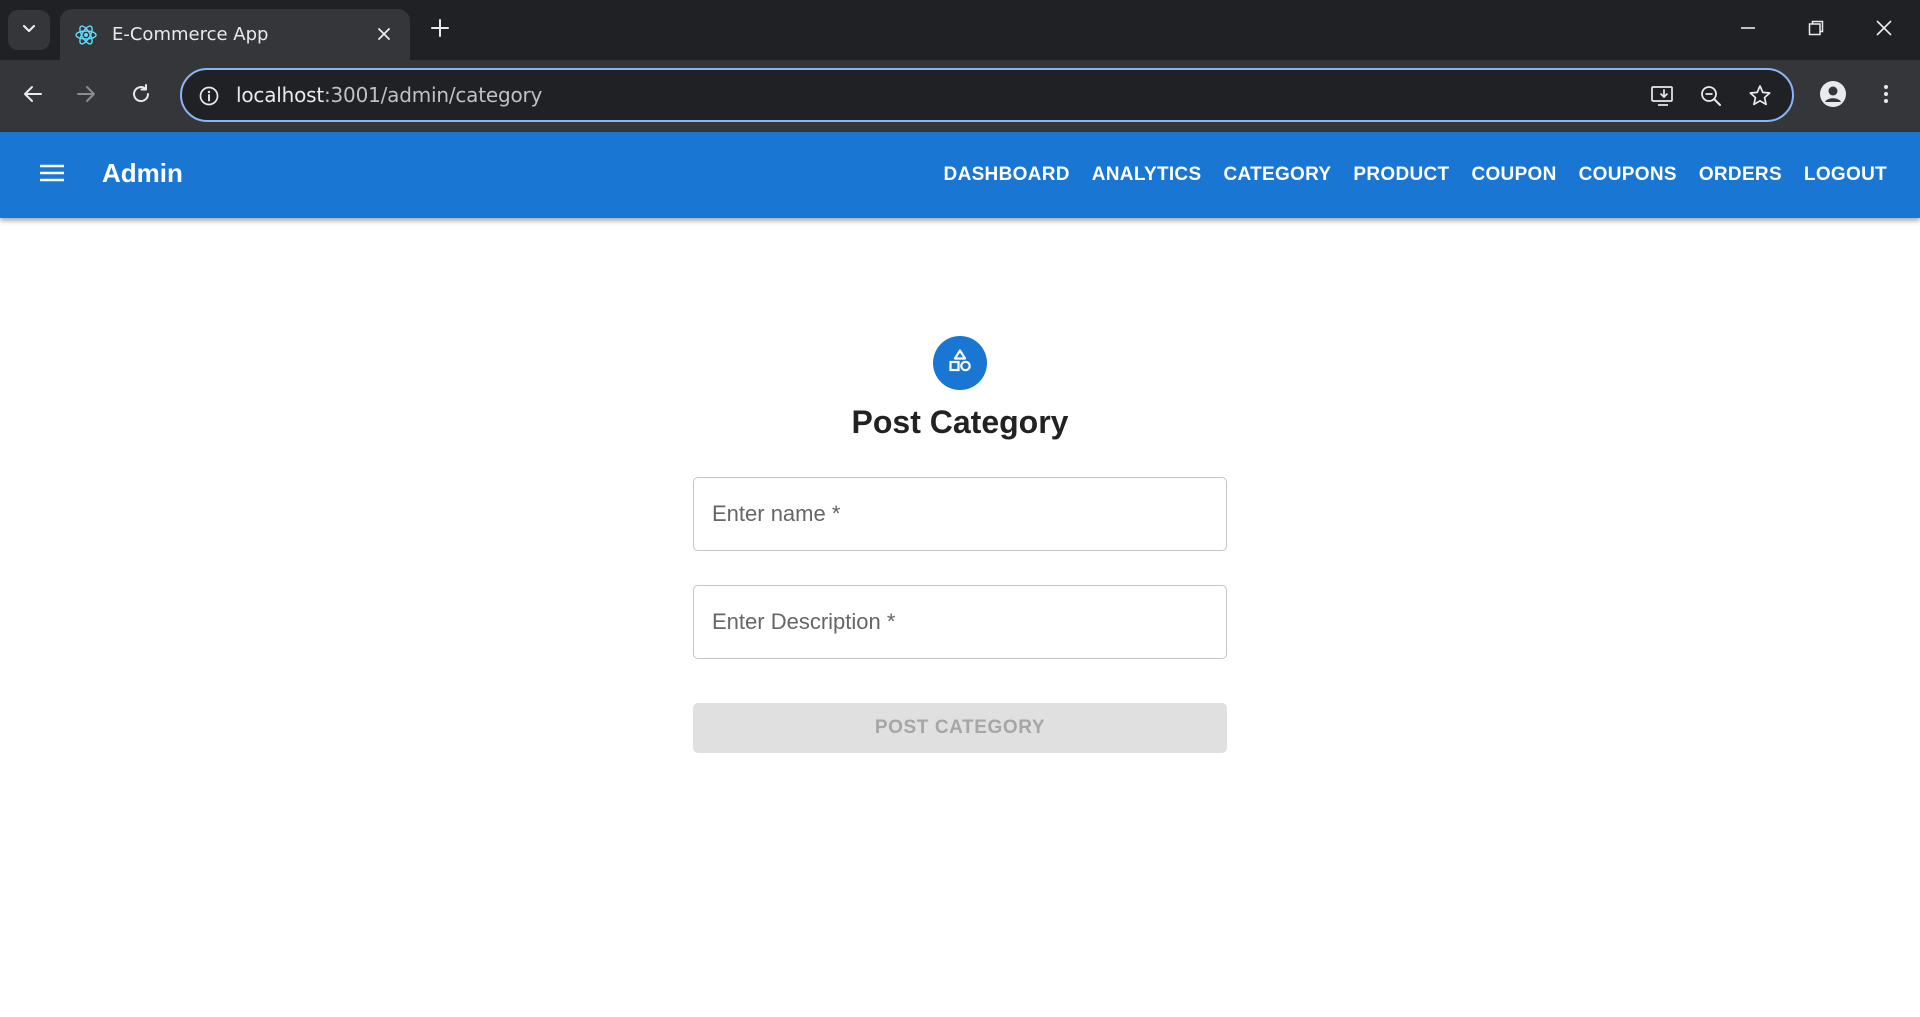  Describe the element at coordinates (1663, 96) in the screenshot. I see `install-app-icon` at that location.